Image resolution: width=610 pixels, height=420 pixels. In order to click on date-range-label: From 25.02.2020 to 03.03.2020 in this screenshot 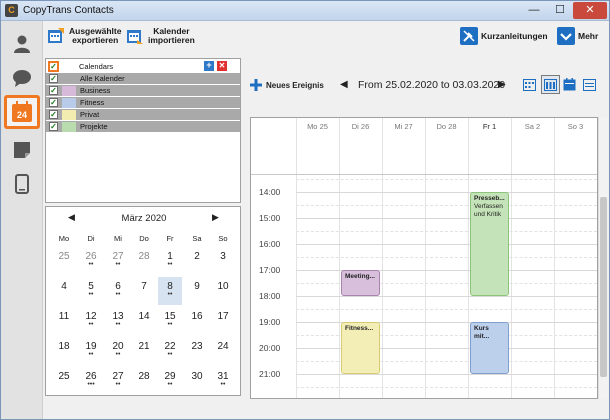, I will do `click(432, 85)`.